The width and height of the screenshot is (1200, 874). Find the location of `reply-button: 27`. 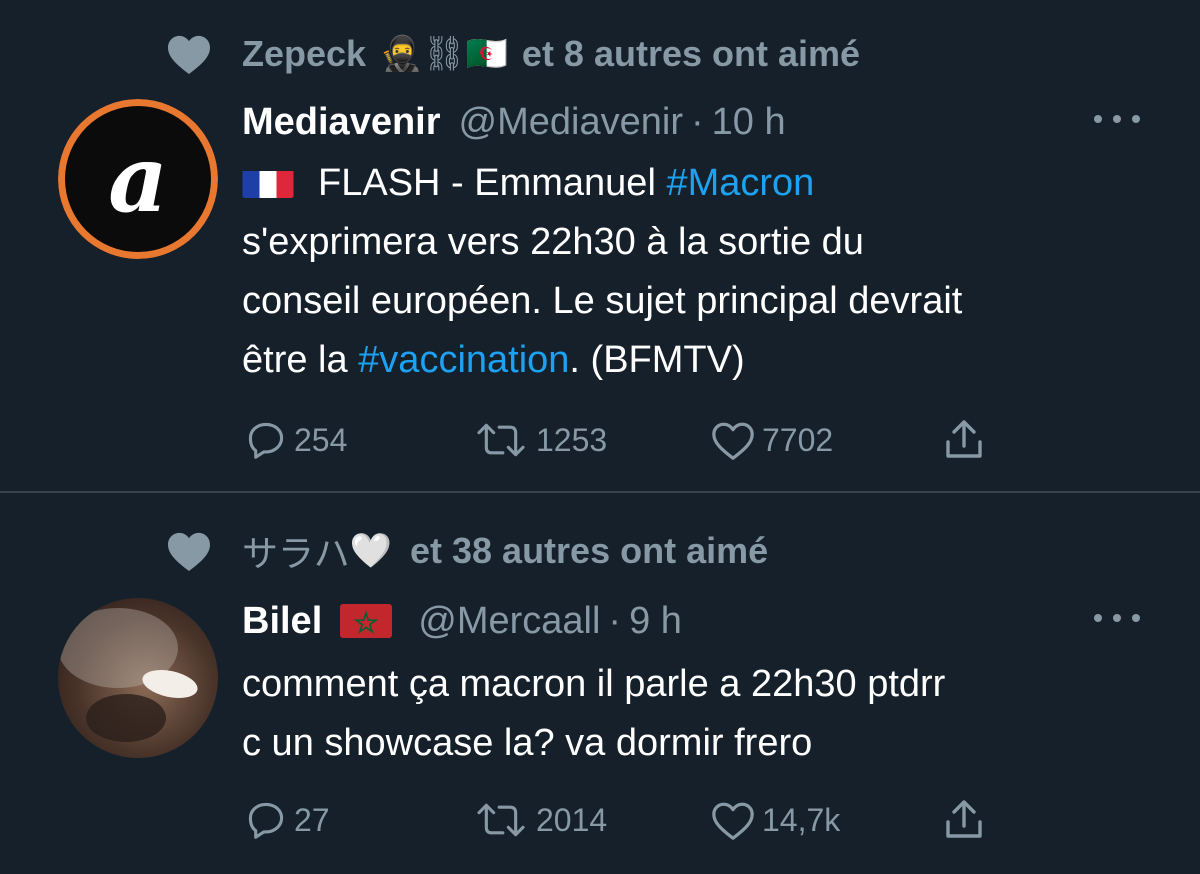

reply-button: 27 is located at coordinates (287, 820).